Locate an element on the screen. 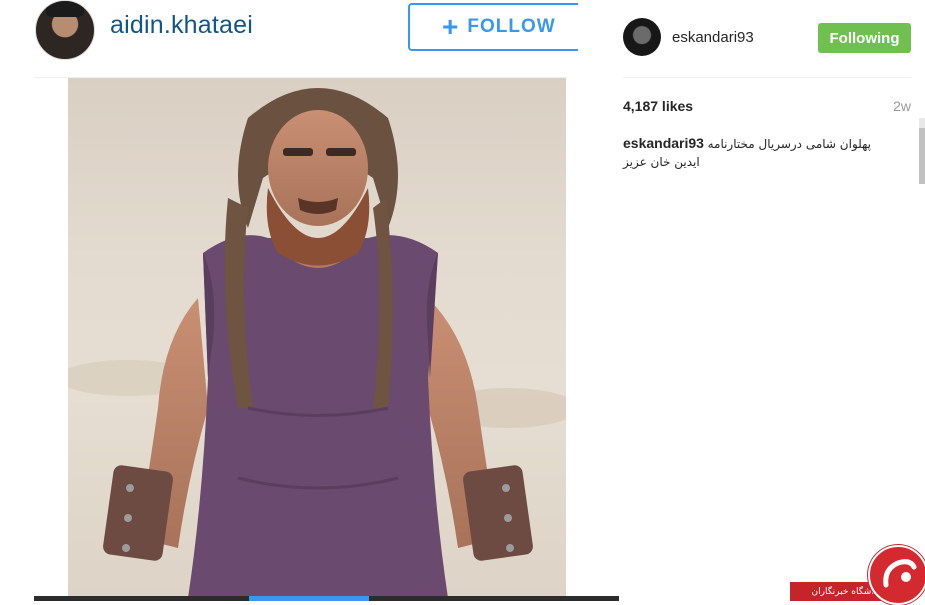  author-avatar is located at coordinates (642, 37).